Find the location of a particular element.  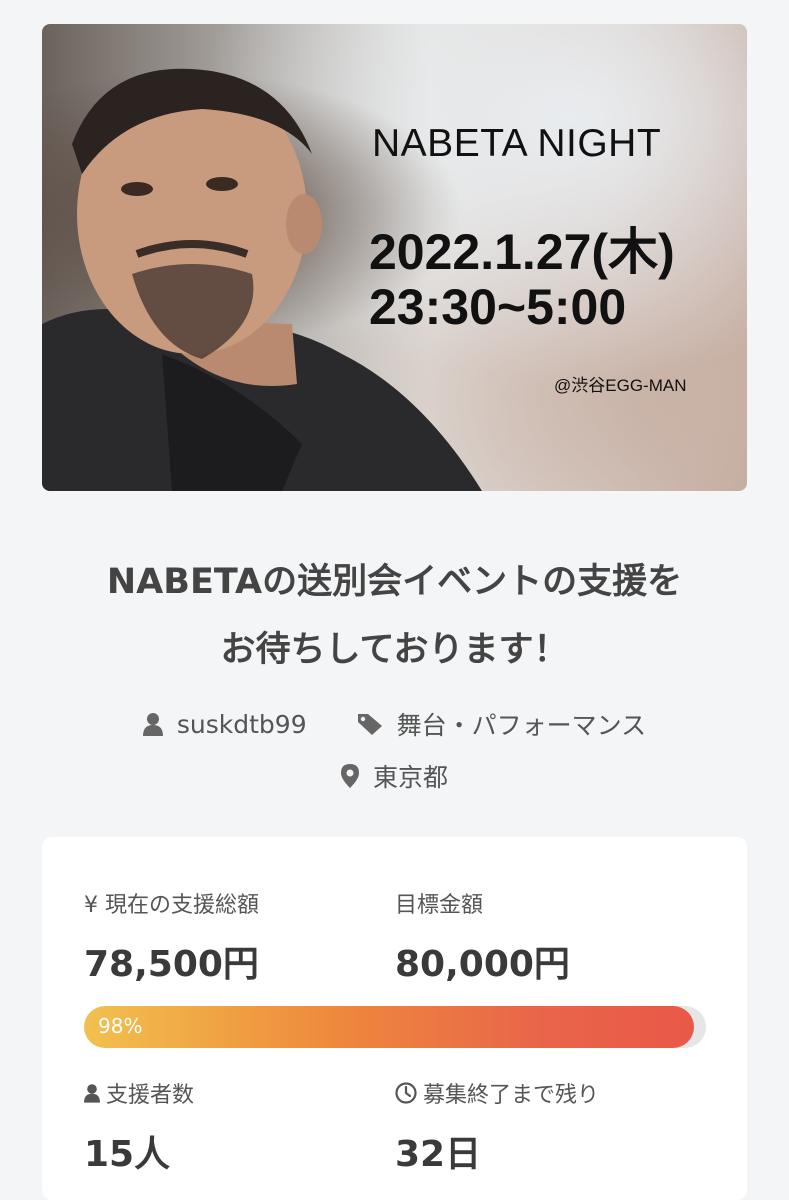

remaining-time-value: 32日 is located at coordinates (438, 1154).